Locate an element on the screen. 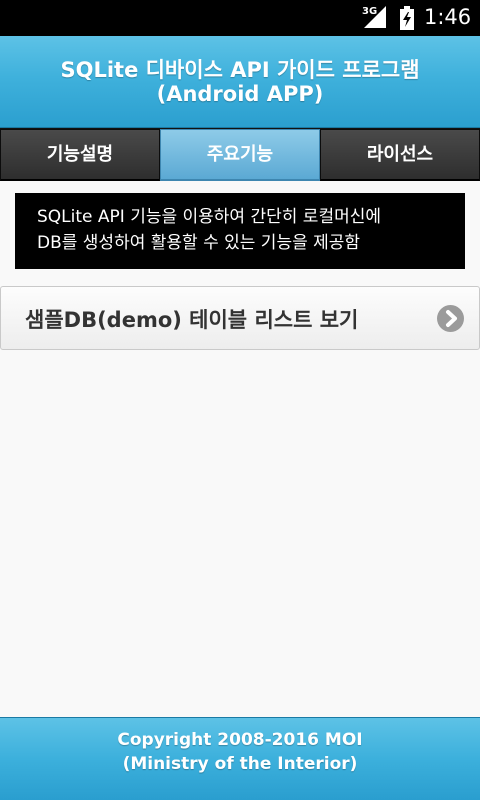 The width and height of the screenshot is (480, 800). tab-feature-description: 기능설명 is located at coordinates (80, 155).